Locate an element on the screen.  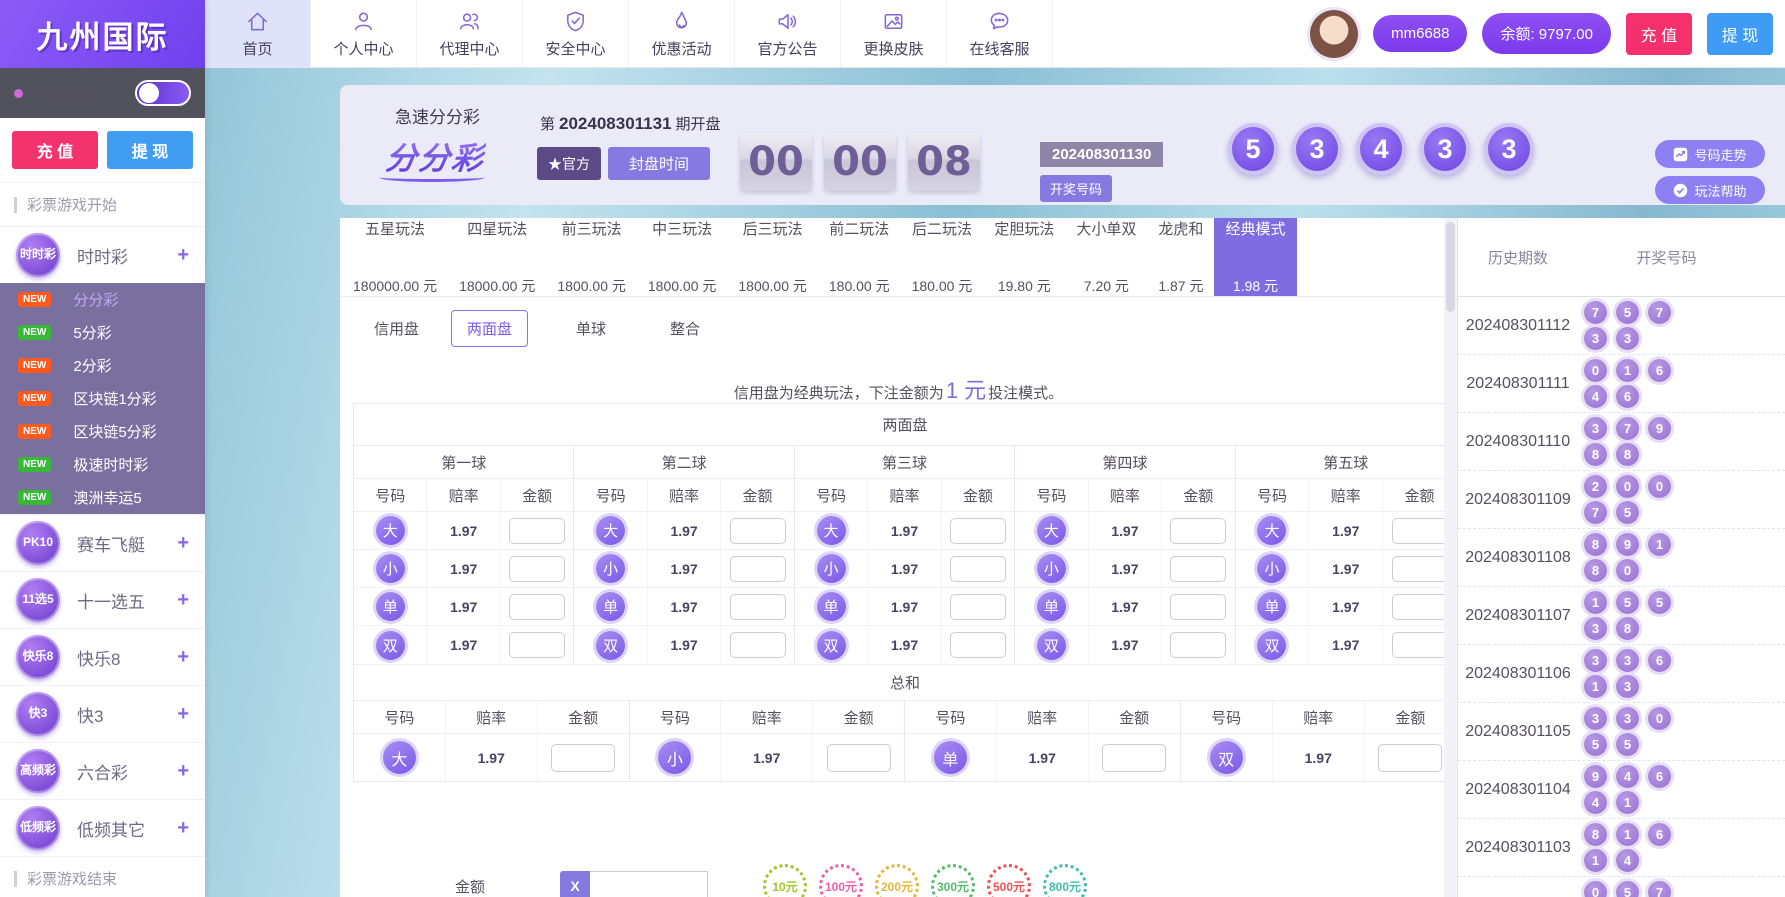
sidebar-subitem: NEW 极速时时彩 is located at coordinates (102, 464).